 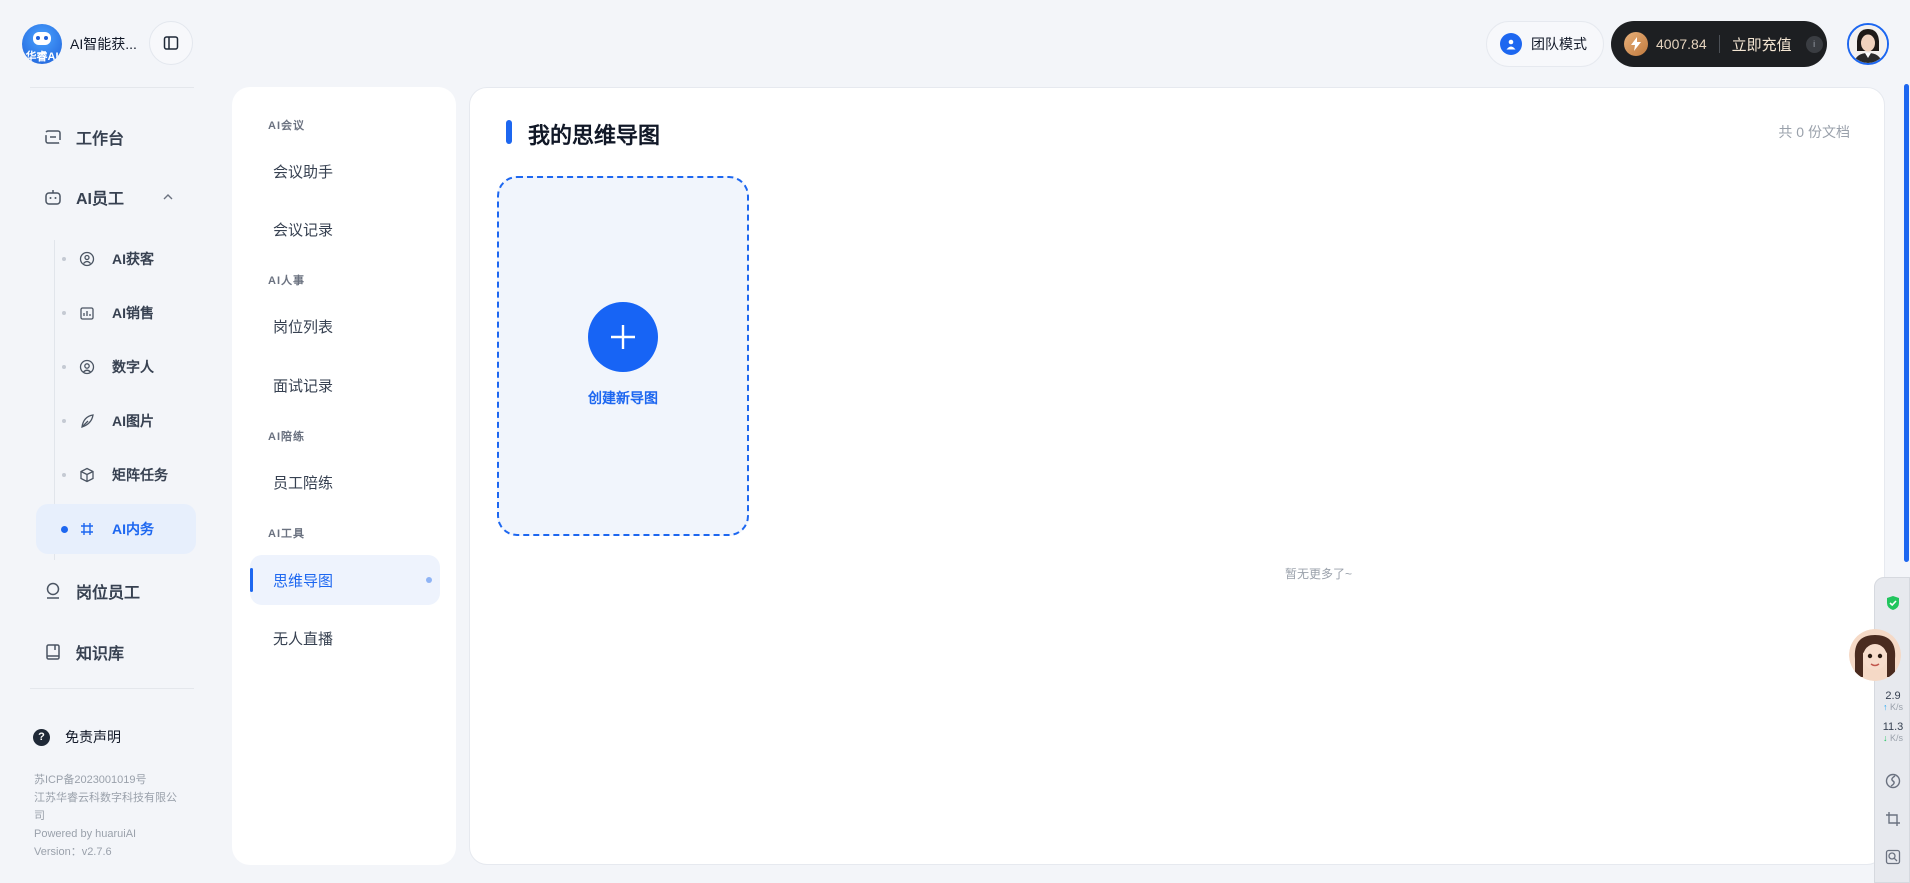 What do you see at coordinates (1897, 738) in the screenshot?
I see `download-speed-unit: K/s` at bounding box center [1897, 738].